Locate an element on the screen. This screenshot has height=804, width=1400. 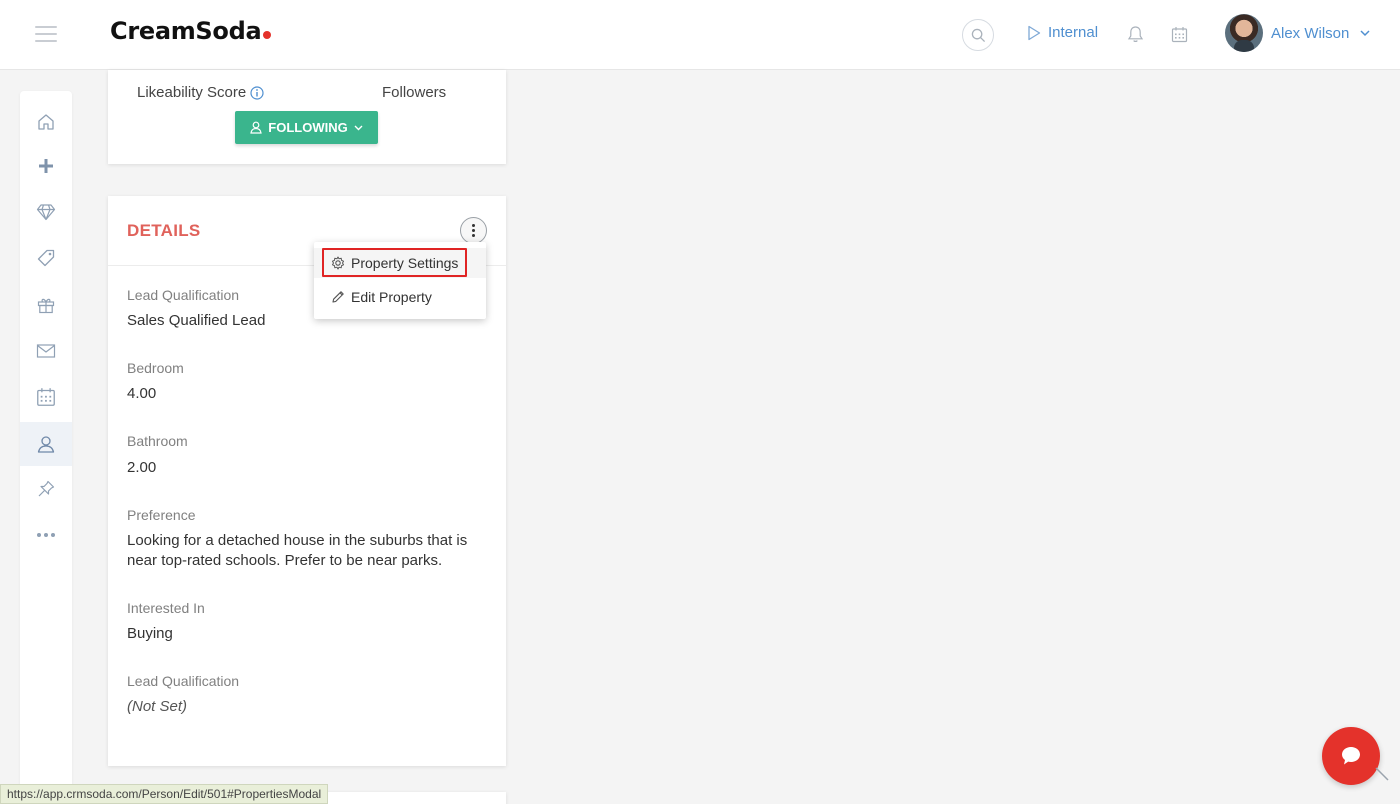
tag-icon is located at coordinates (46, 258).